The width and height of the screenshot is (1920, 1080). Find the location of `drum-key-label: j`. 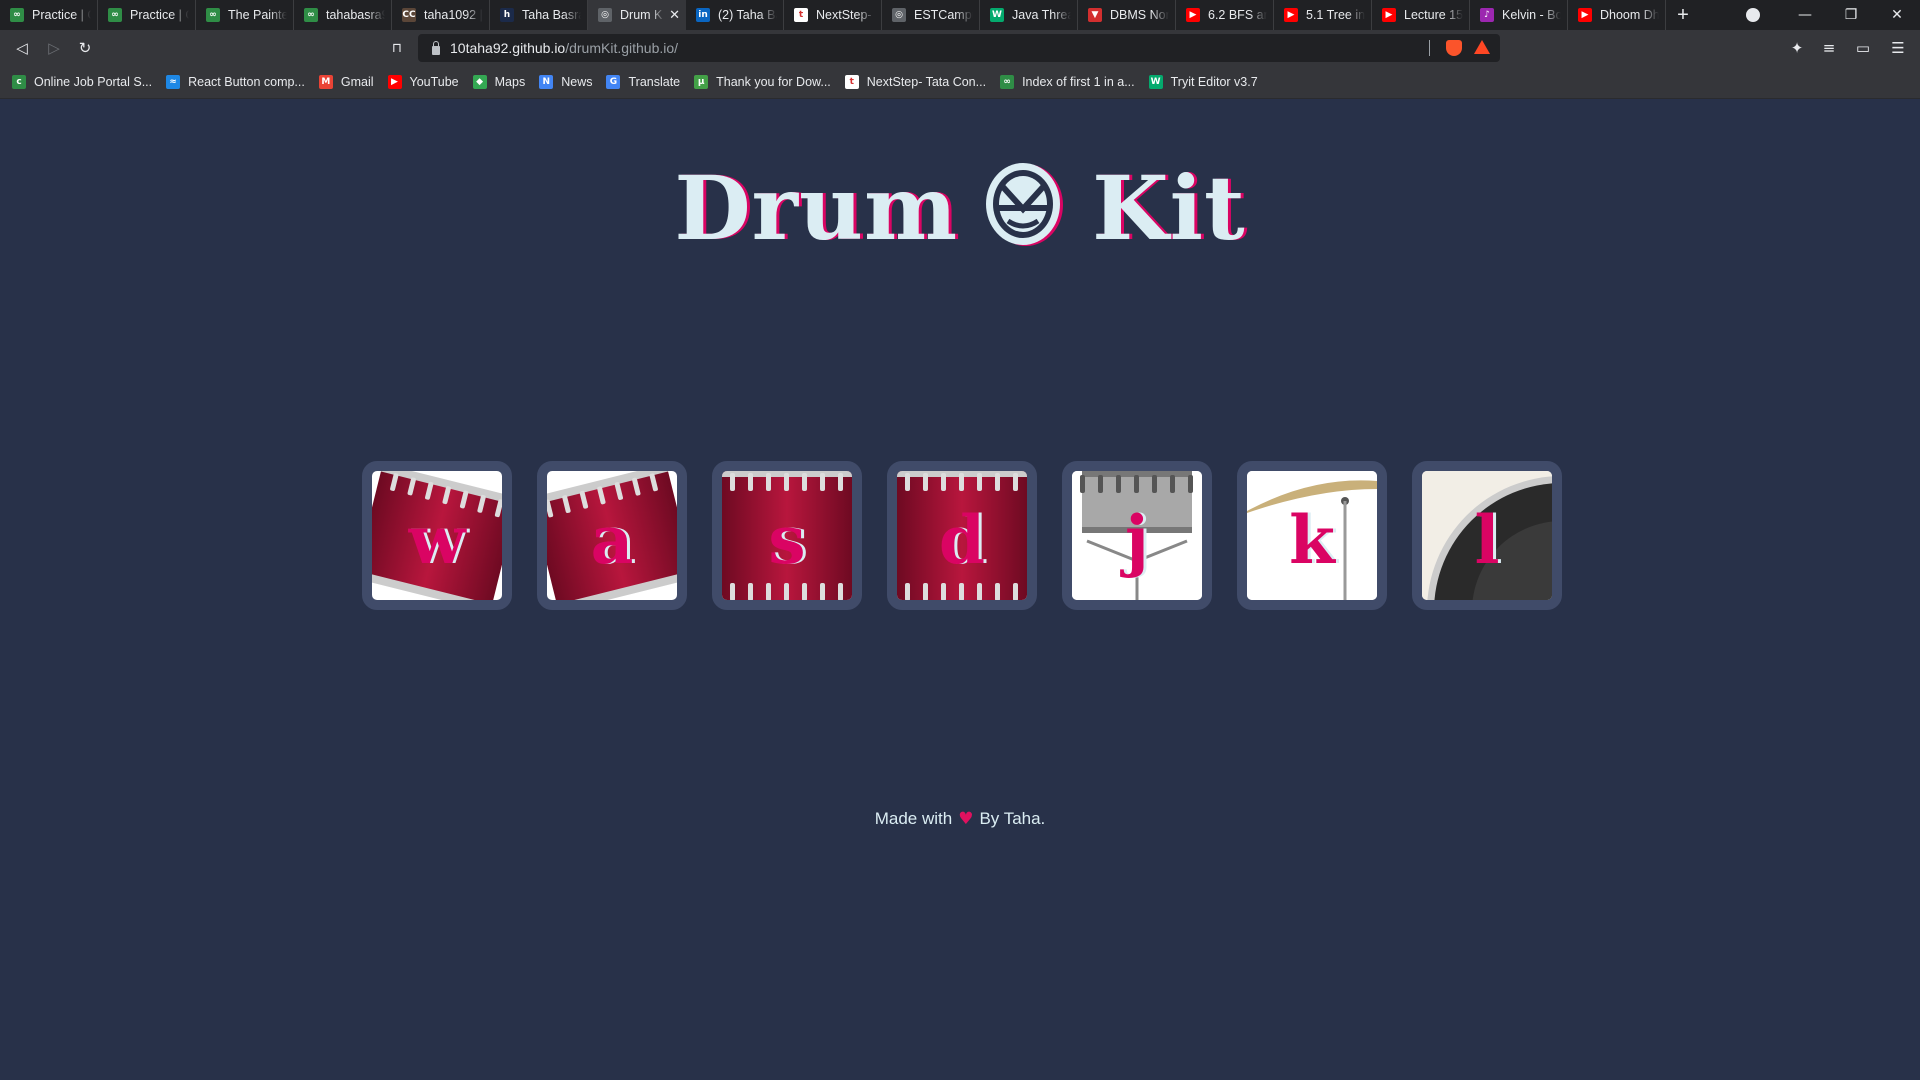

drum-key-label: j is located at coordinates (1137, 539).